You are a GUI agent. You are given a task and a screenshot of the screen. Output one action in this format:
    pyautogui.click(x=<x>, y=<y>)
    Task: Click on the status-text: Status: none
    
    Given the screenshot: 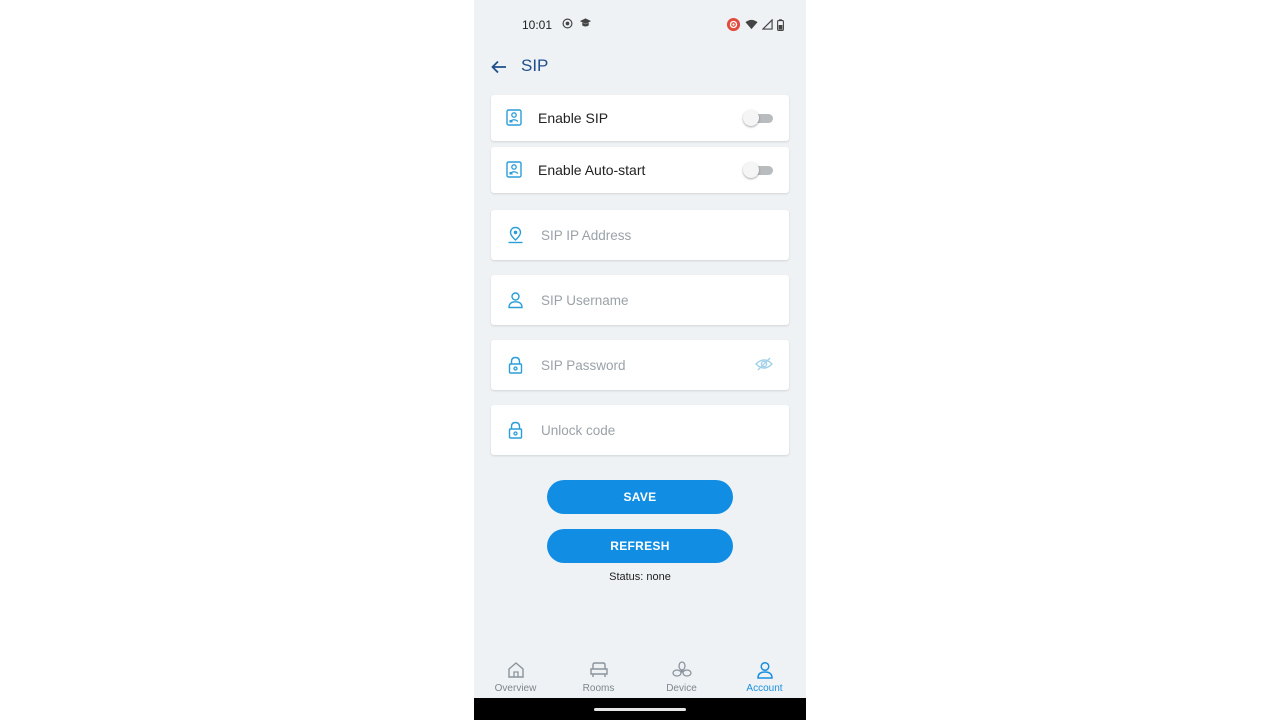 What is the action you would take?
    pyautogui.click(x=640, y=577)
    